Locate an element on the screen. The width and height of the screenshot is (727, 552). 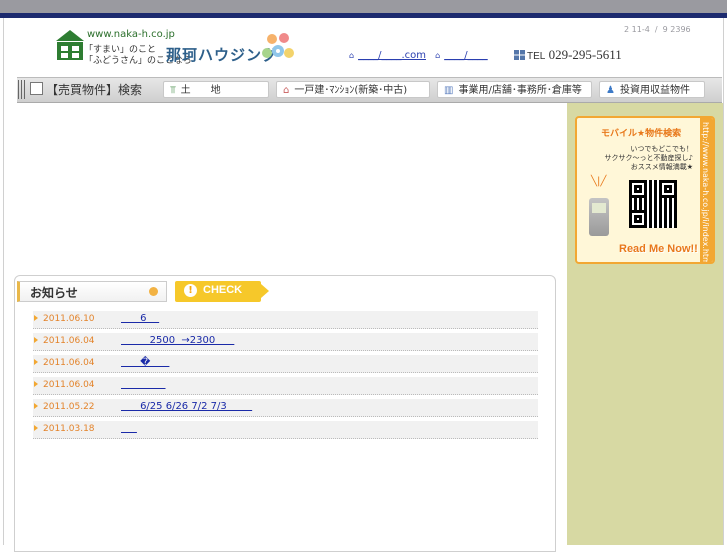
contact-link-2: ____/____ is located at coordinates (465, 55).